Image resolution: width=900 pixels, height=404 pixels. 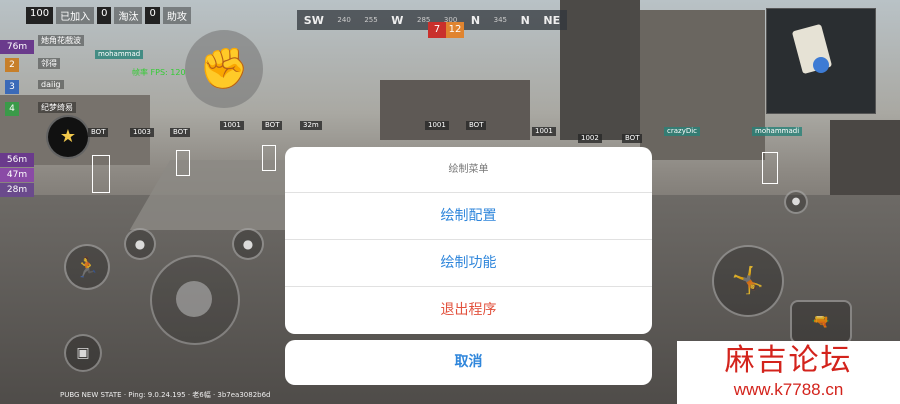 What do you see at coordinates (87, 267) in the screenshot?
I see `sprint-icon: 🏃` at bounding box center [87, 267].